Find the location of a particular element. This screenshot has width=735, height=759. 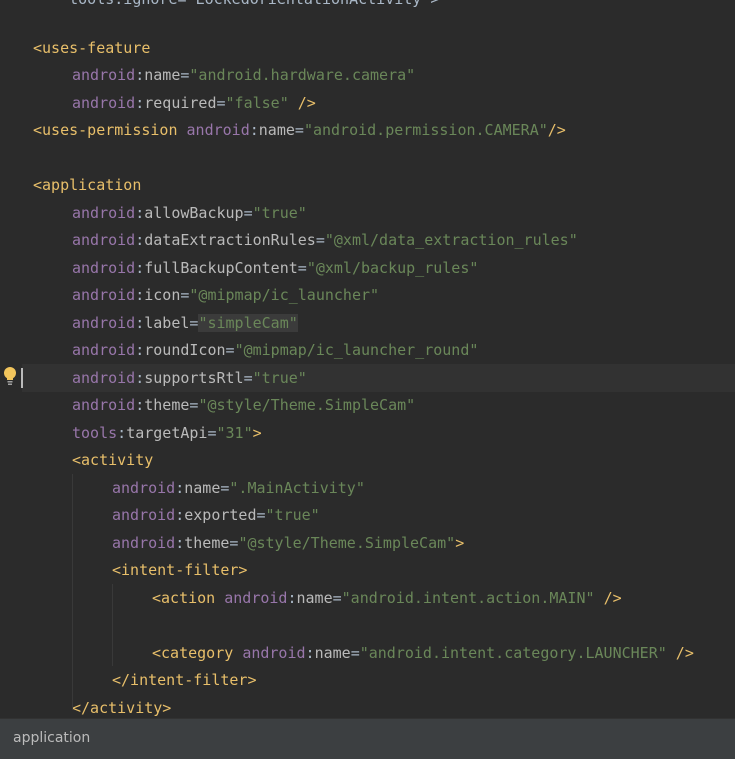

code-token: "android.permission.CAMERA" is located at coordinates (425, 130).